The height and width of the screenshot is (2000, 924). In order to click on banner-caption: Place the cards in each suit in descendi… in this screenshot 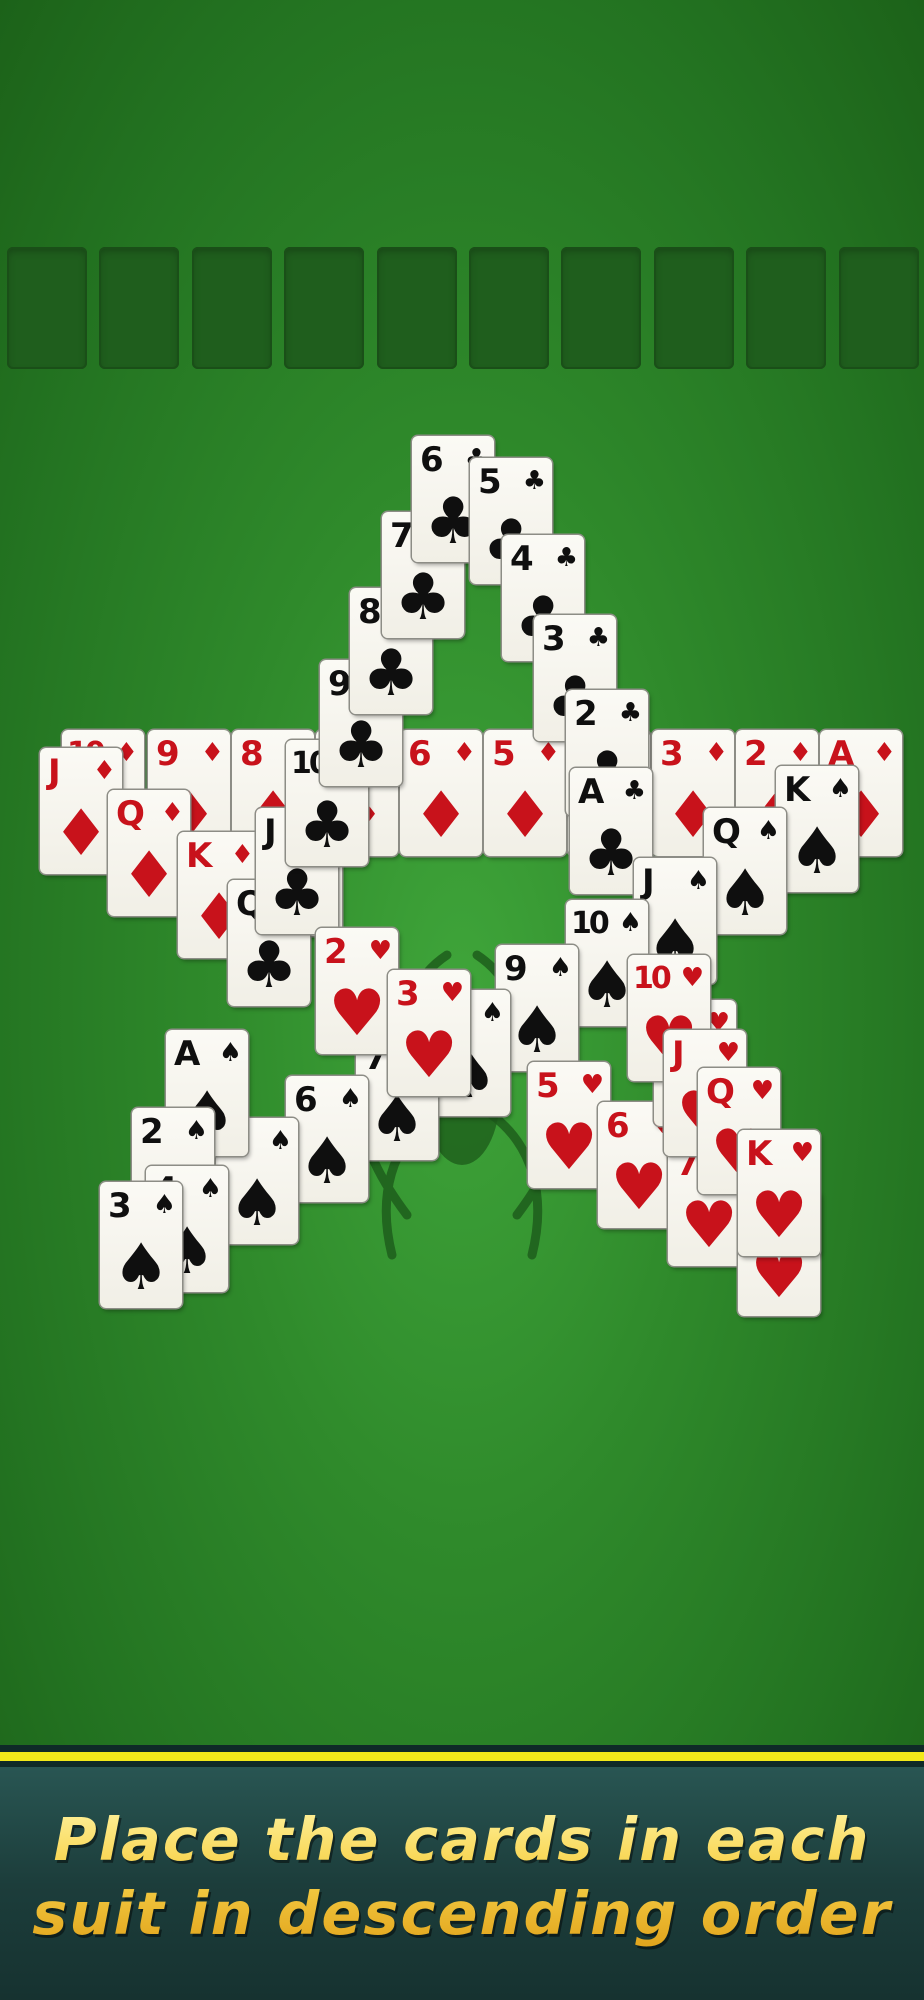, I will do `click(462, 1877)`.